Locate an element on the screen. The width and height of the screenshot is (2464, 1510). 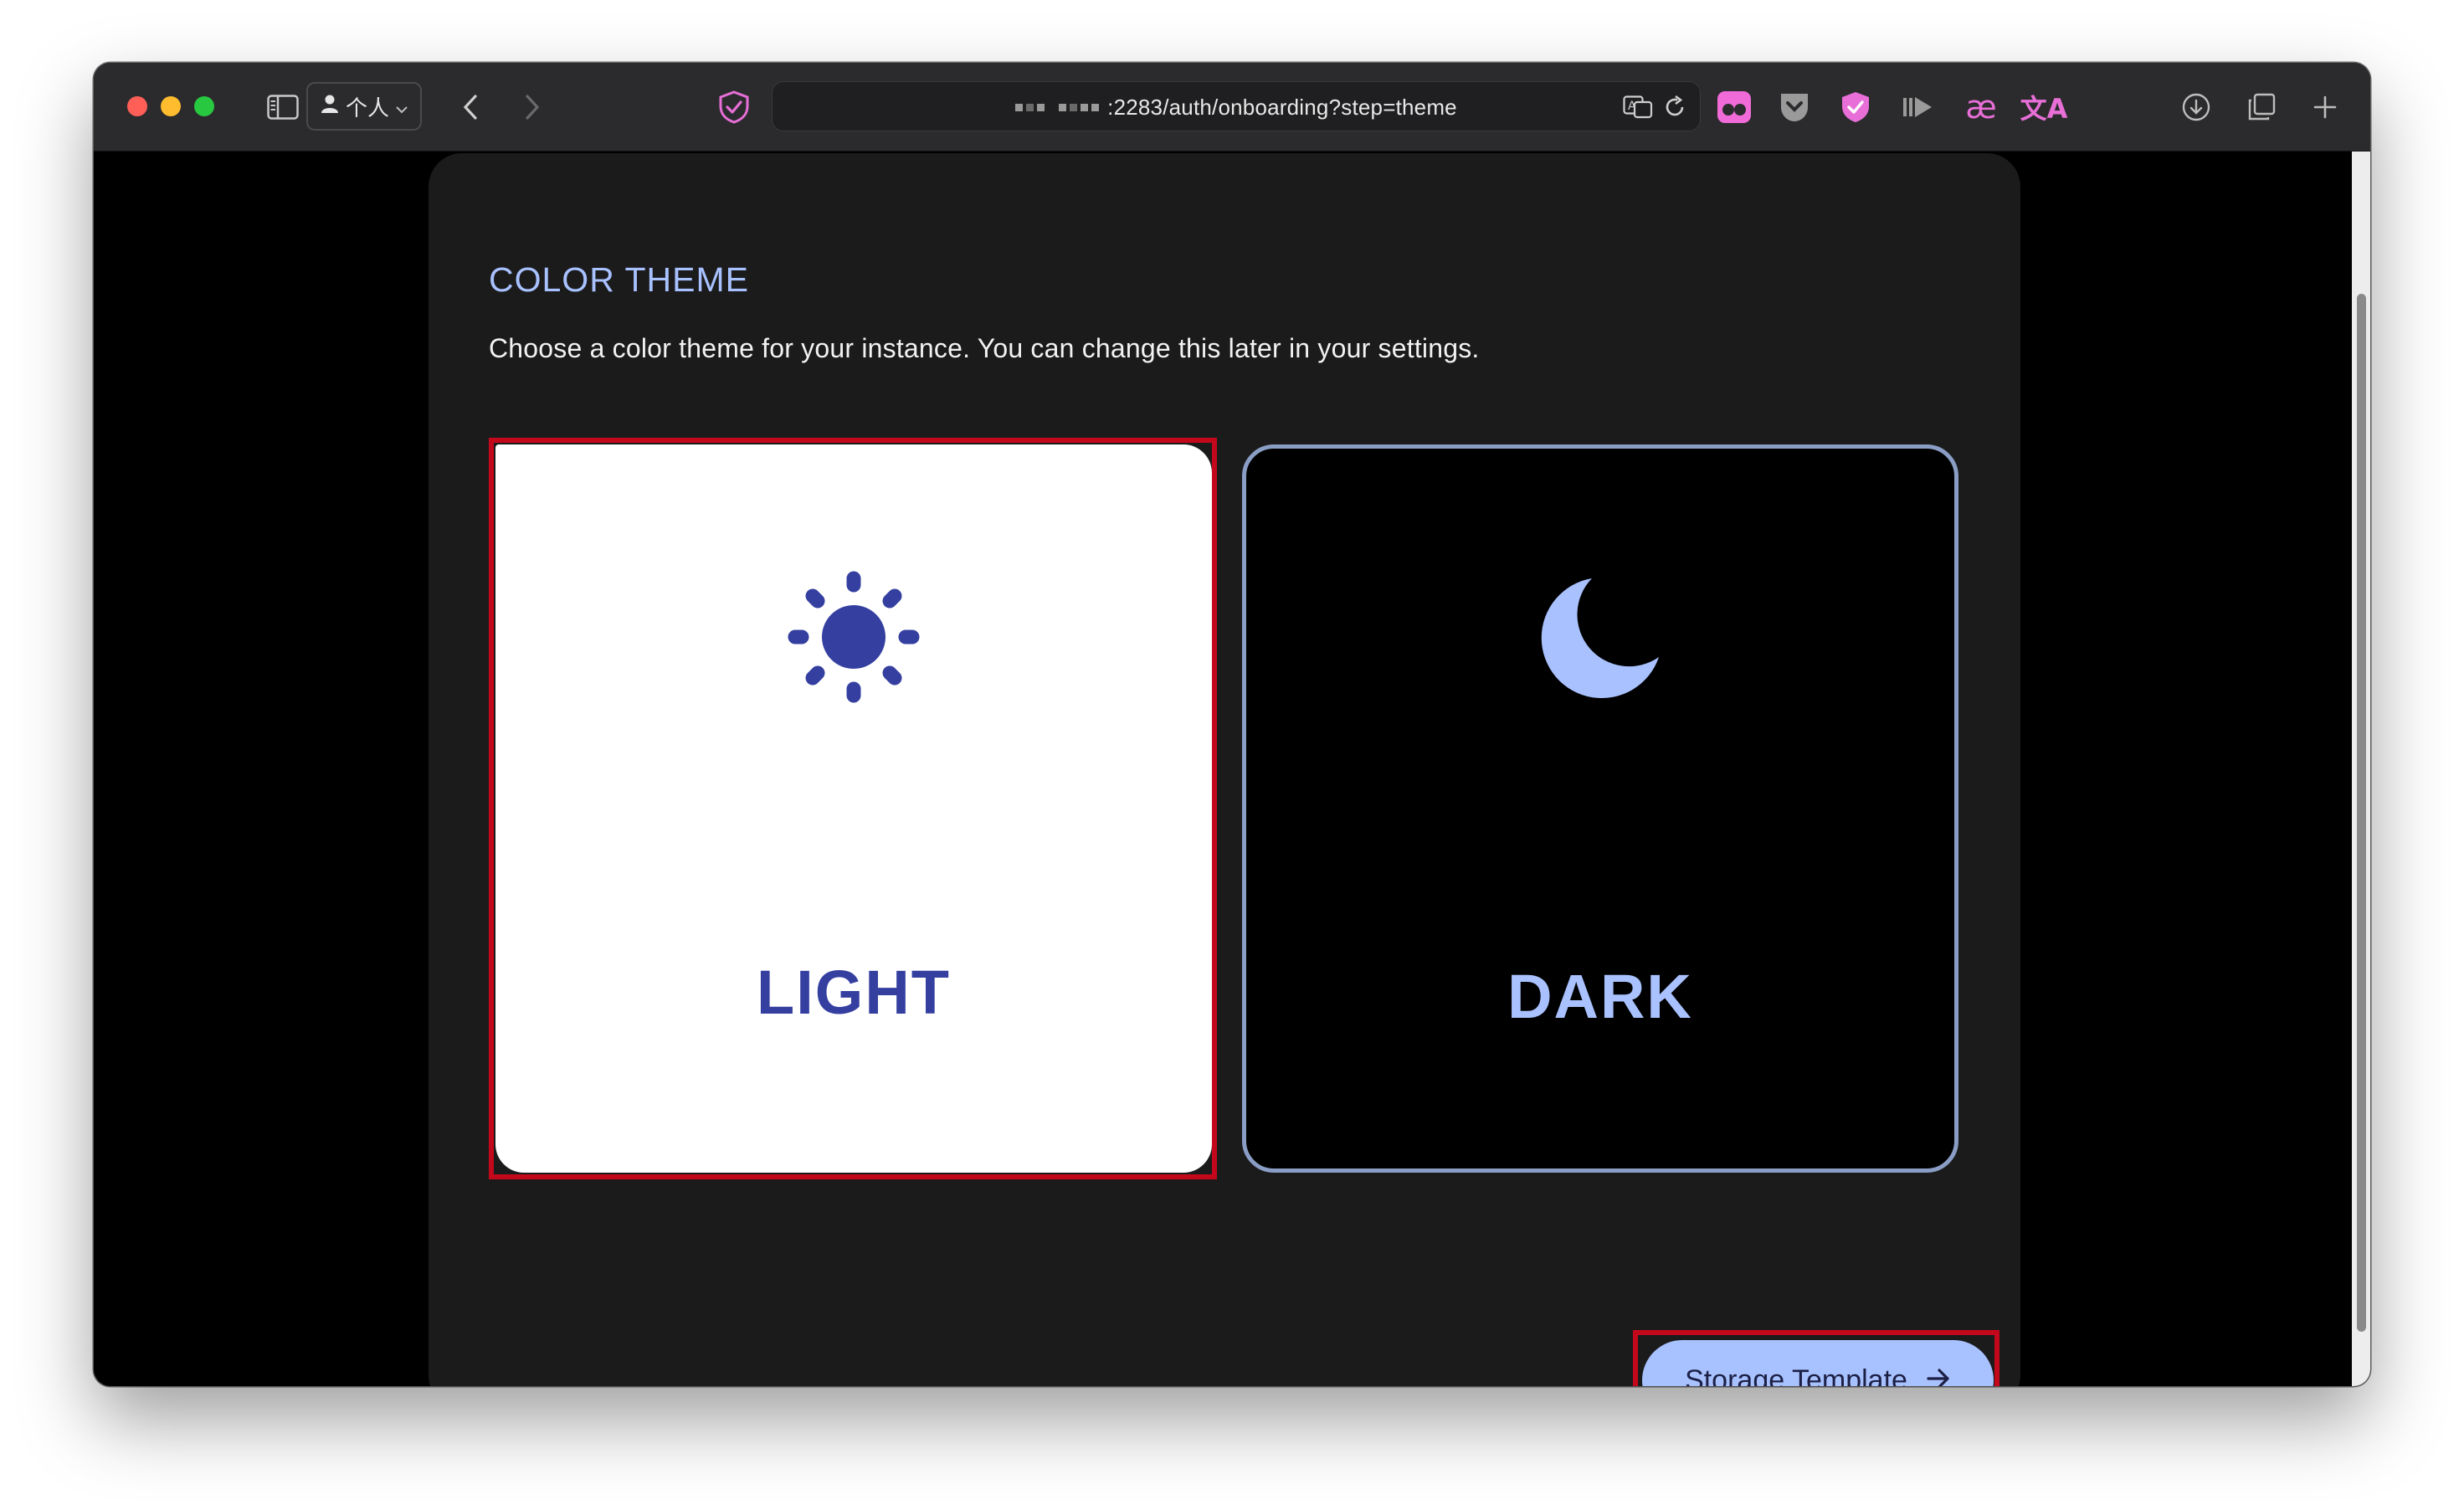
profile-switcher: 个人 is located at coordinates (364, 106).